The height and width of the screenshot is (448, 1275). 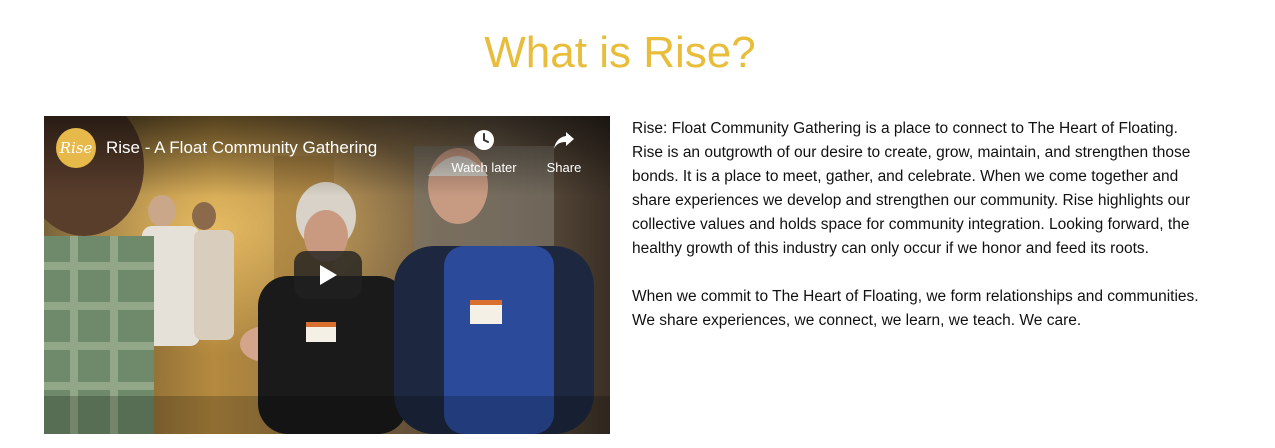 What do you see at coordinates (484, 151) in the screenshot?
I see `watch-later-button: Watch later` at bounding box center [484, 151].